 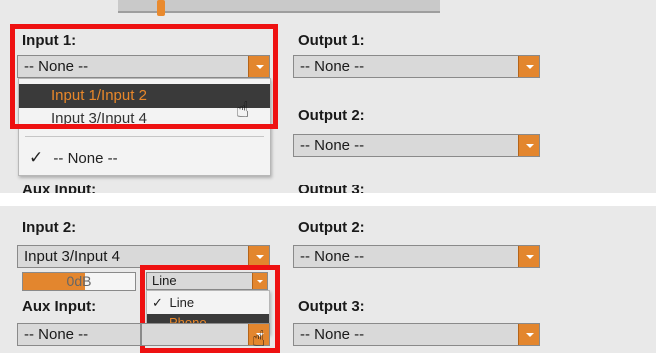 What do you see at coordinates (72, 256) in the screenshot?
I see `input2-dropdown-value: Input 3/Input 4` at bounding box center [72, 256].